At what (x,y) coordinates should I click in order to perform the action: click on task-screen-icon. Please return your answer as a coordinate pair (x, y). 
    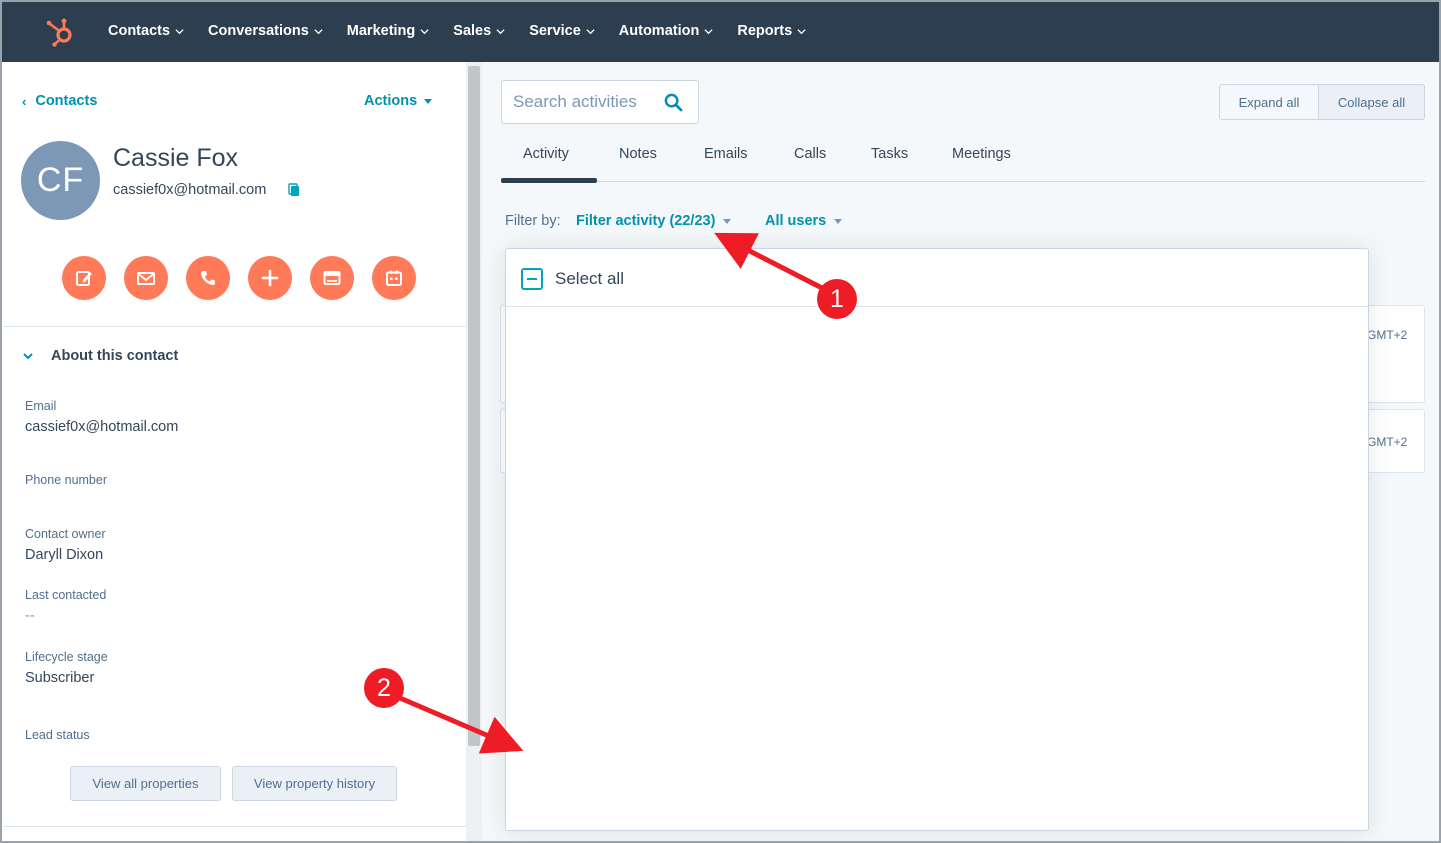
    Looking at the image, I should click on (332, 278).